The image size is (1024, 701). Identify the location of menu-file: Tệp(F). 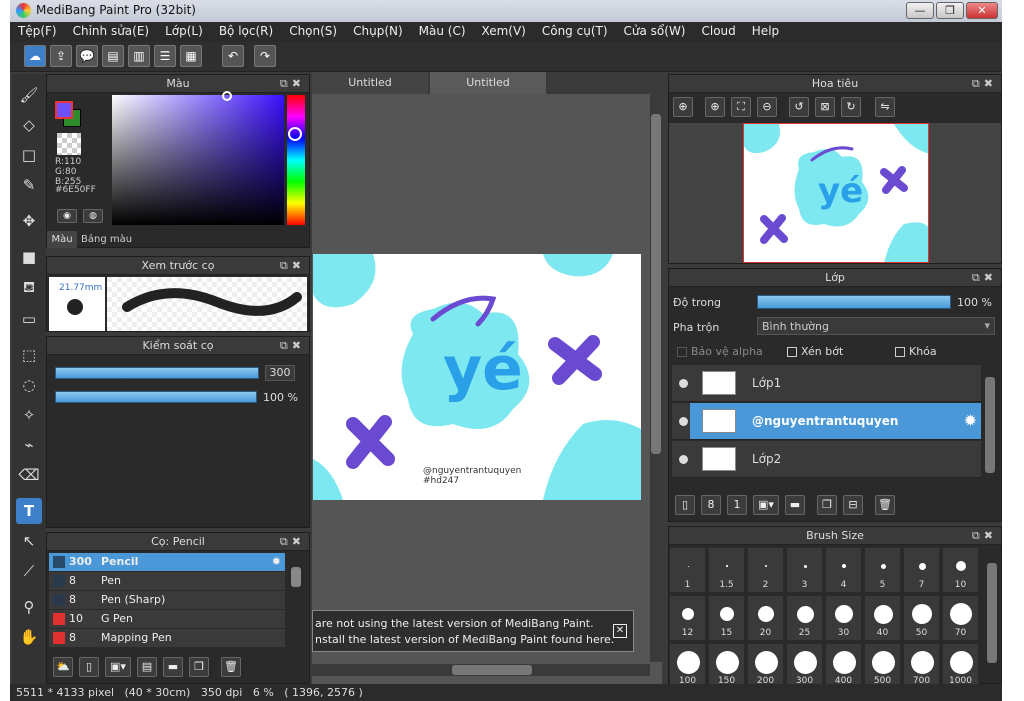
(37, 32).